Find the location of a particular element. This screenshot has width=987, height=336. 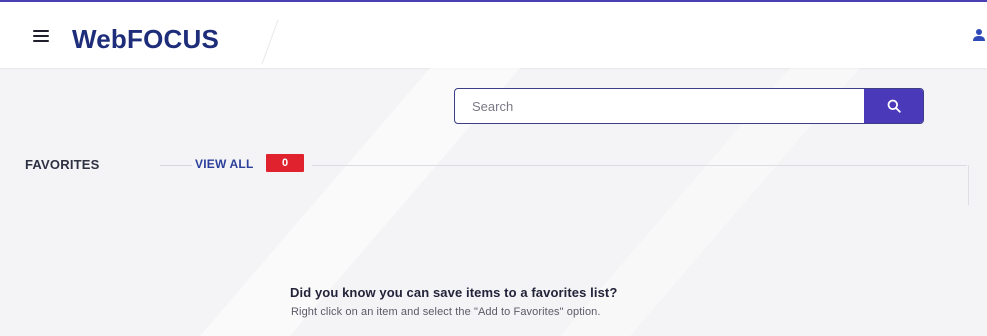

favorites-title: FAVORITES is located at coordinates (62, 164).